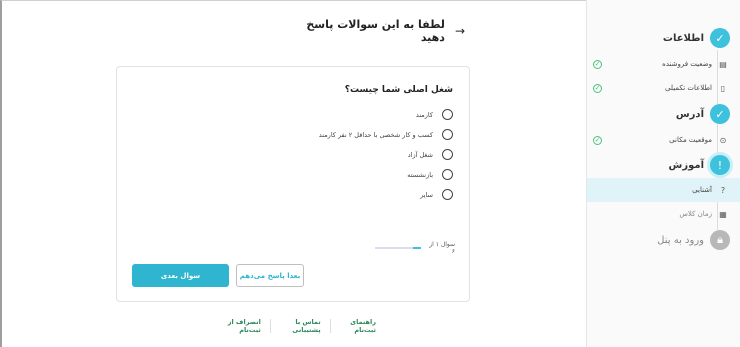  Describe the element at coordinates (690, 140) in the screenshot. I see `sub-step-label: موقعیت مکانی` at that location.